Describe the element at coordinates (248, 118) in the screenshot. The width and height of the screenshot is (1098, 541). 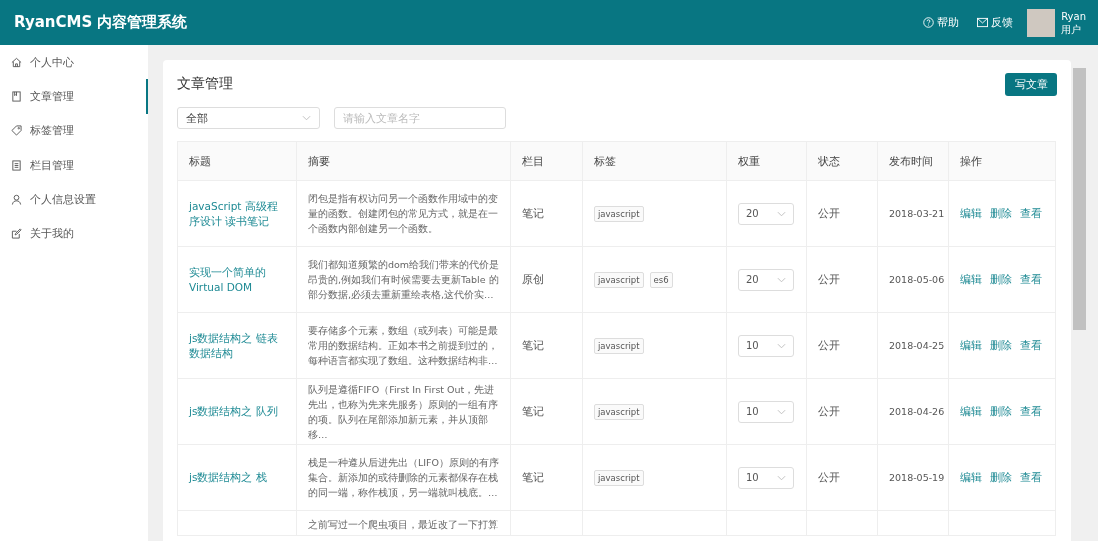
I see `category-select: 全部` at that location.